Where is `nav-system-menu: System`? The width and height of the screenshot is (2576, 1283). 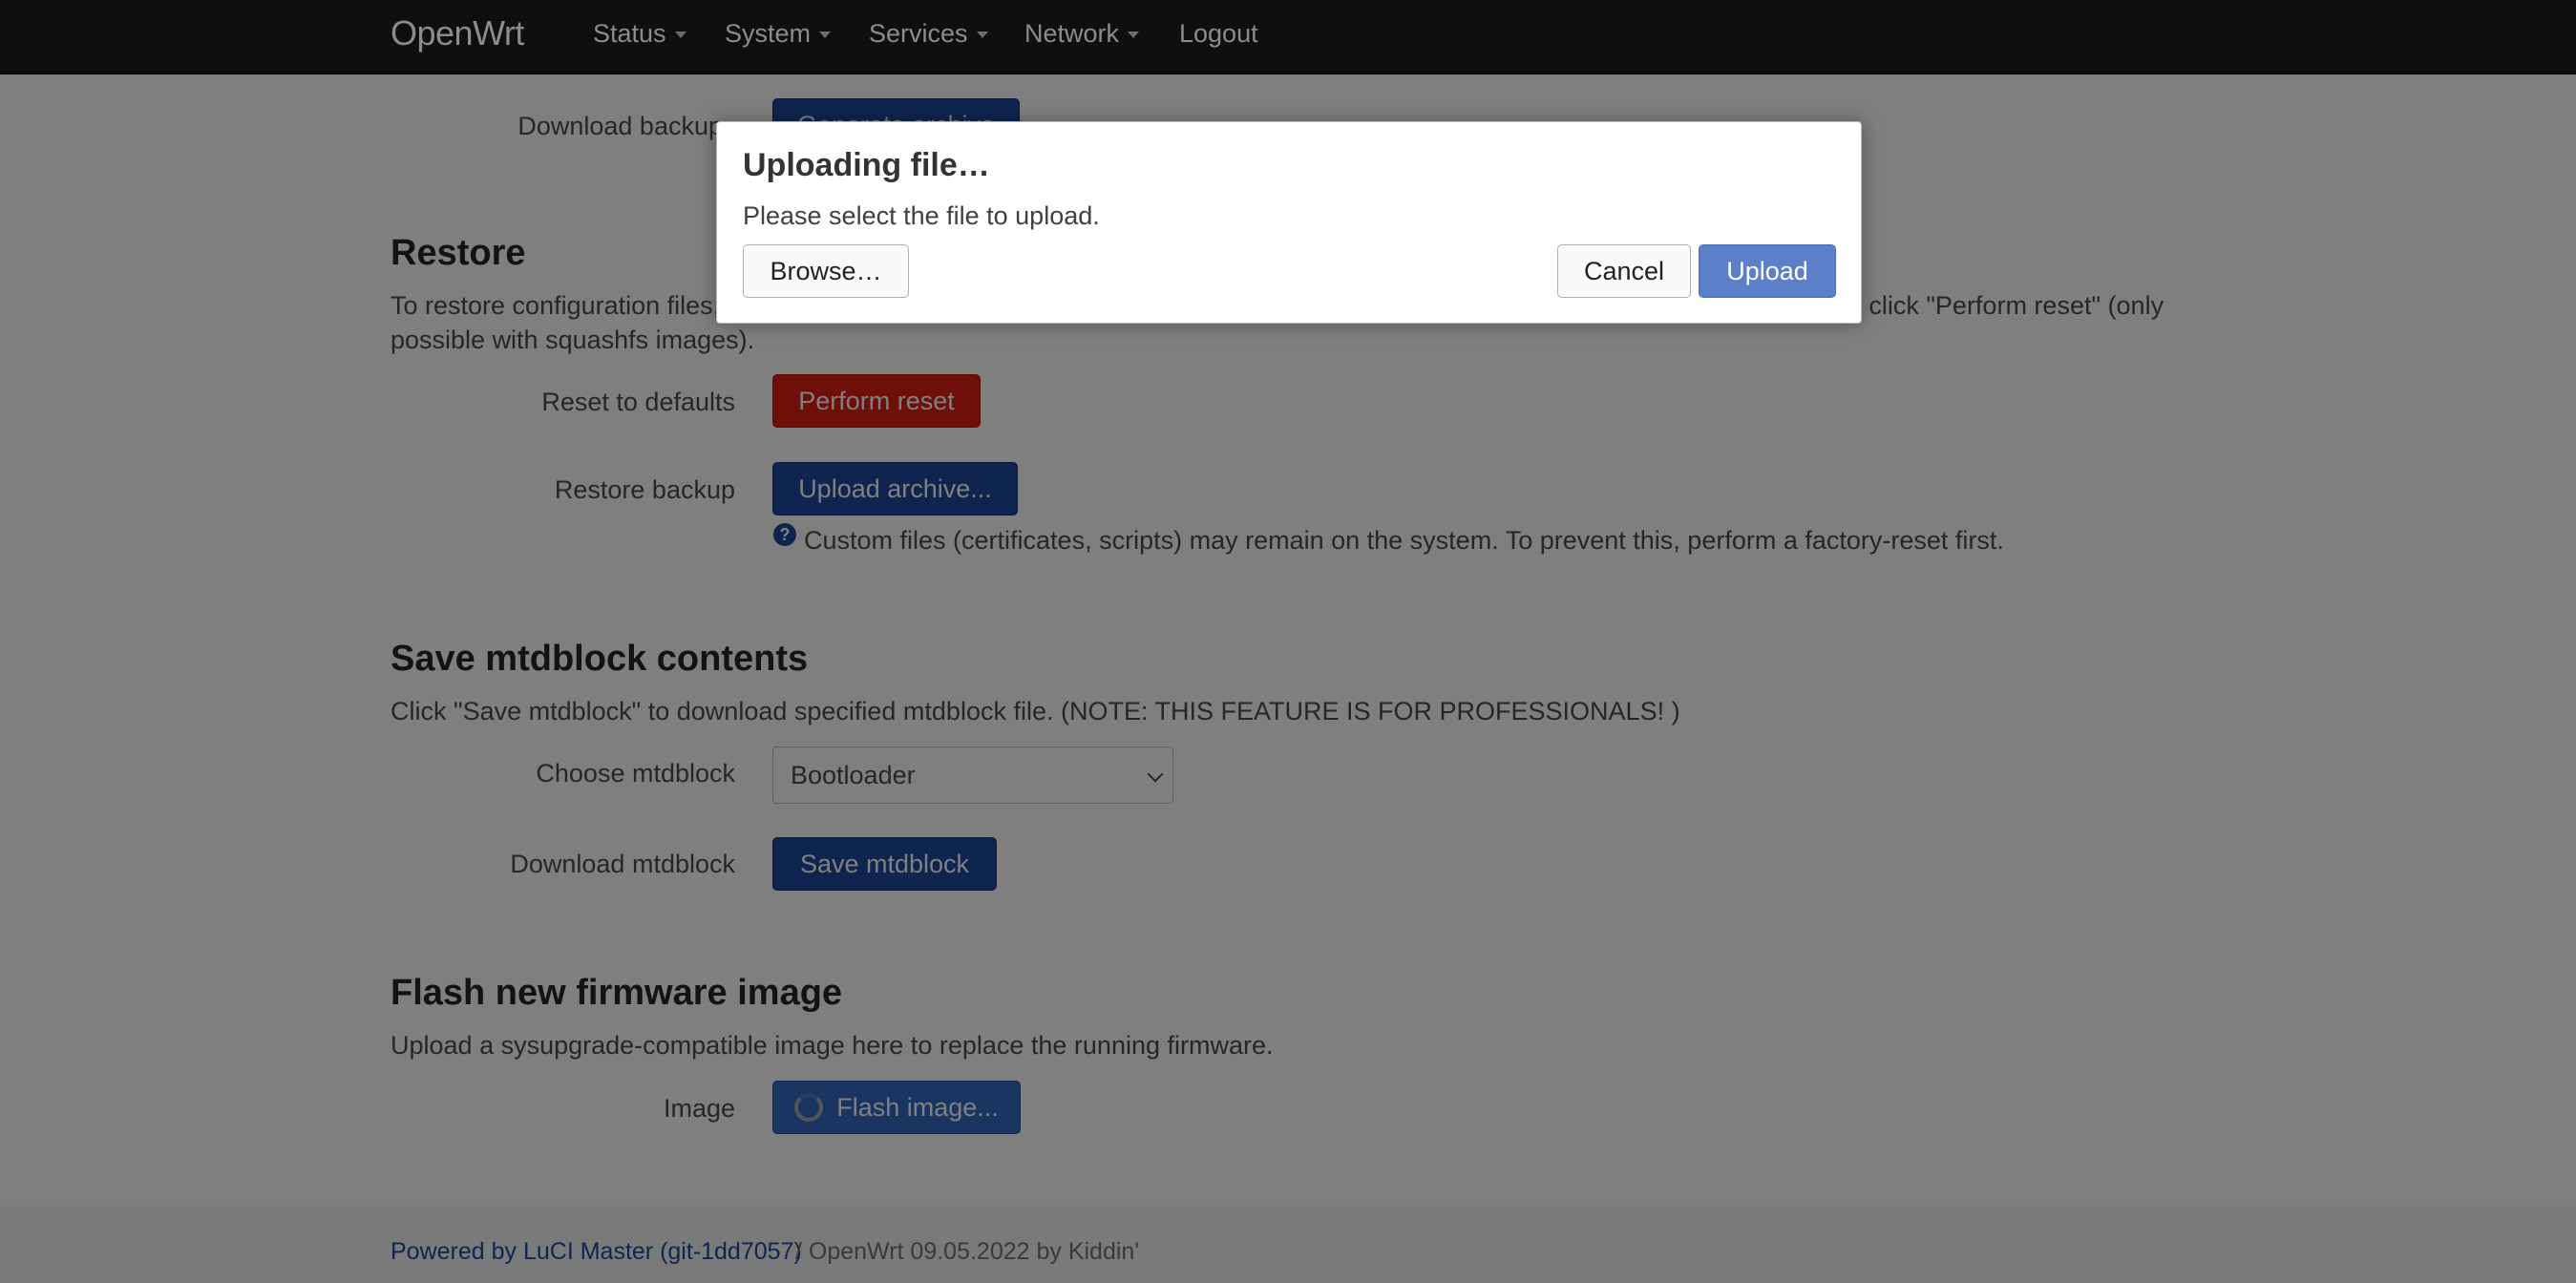 nav-system-menu: System is located at coordinates (778, 34).